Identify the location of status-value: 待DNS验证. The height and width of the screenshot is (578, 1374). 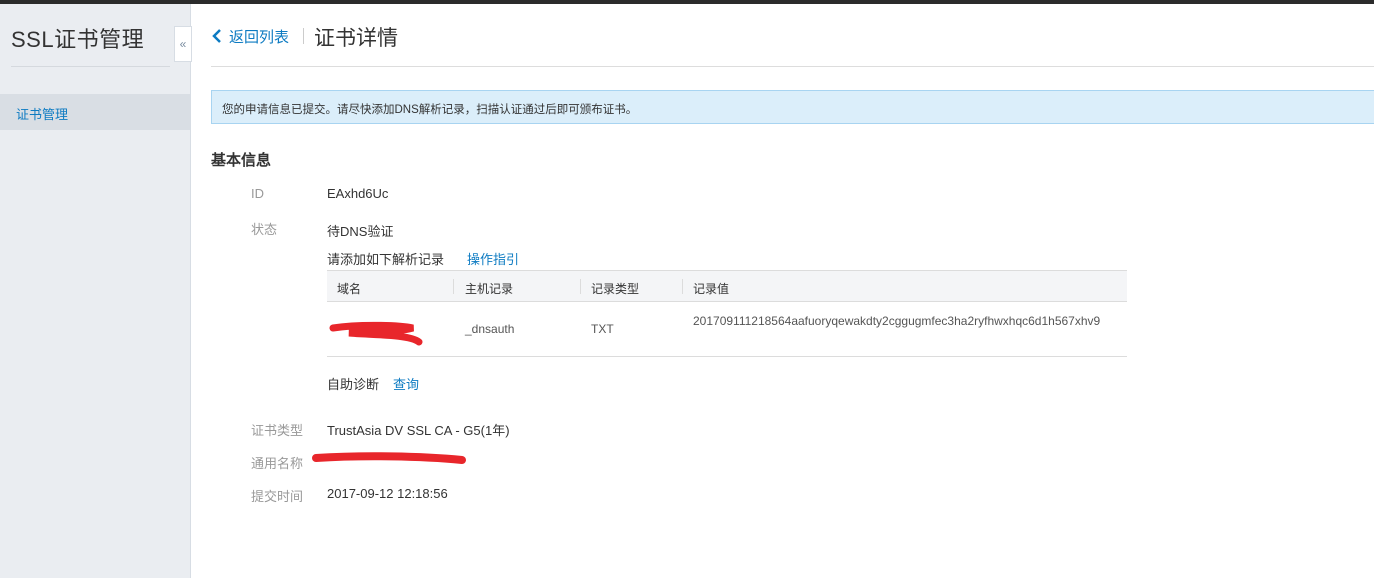
(360, 231).